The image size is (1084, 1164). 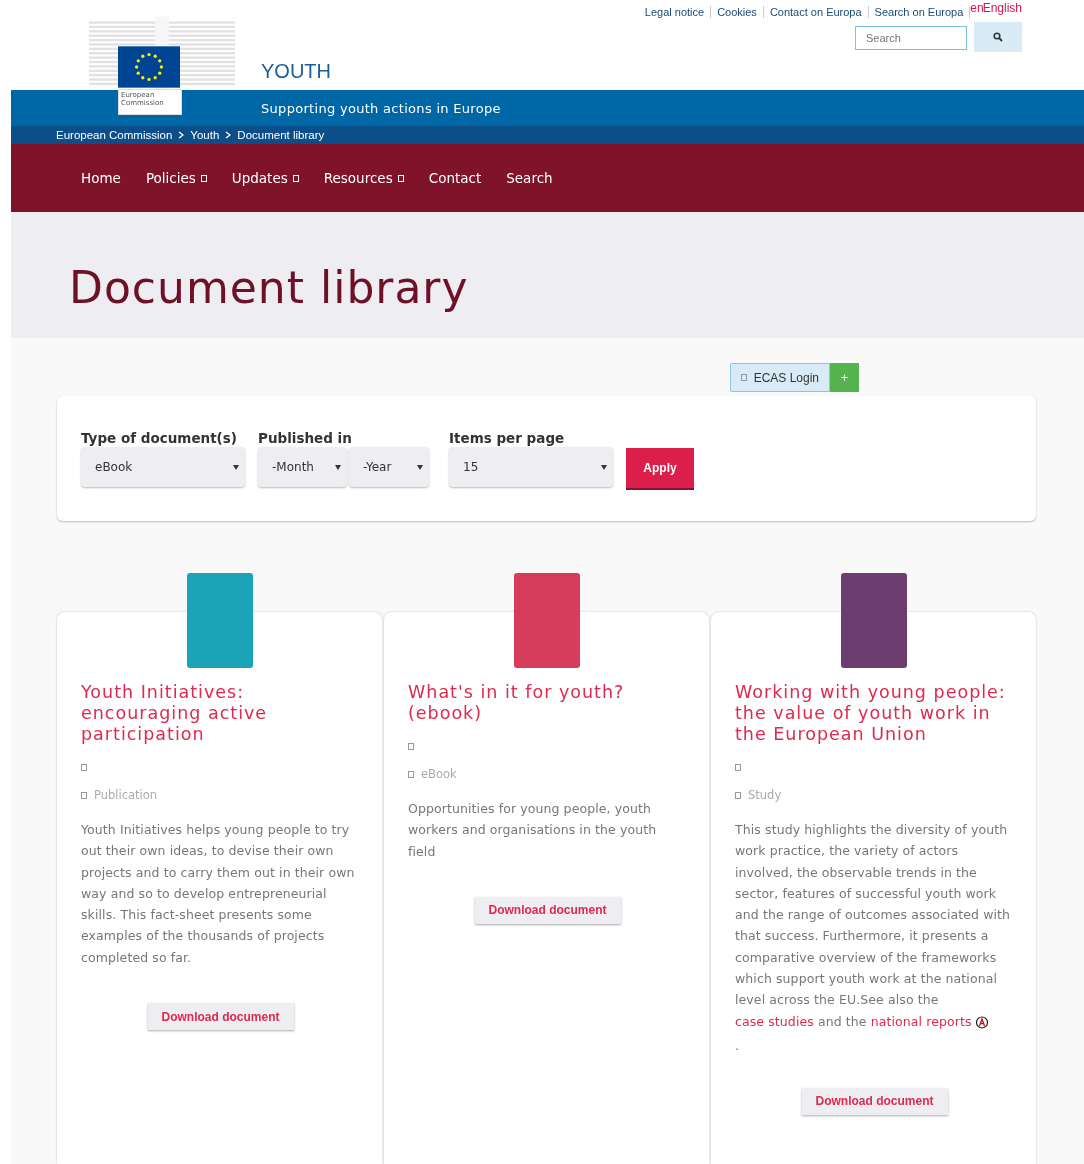 What do you see at coordinates (101, 178) in the screenshot?
I see `nav-item: Home` at bounding box center [101, 178].